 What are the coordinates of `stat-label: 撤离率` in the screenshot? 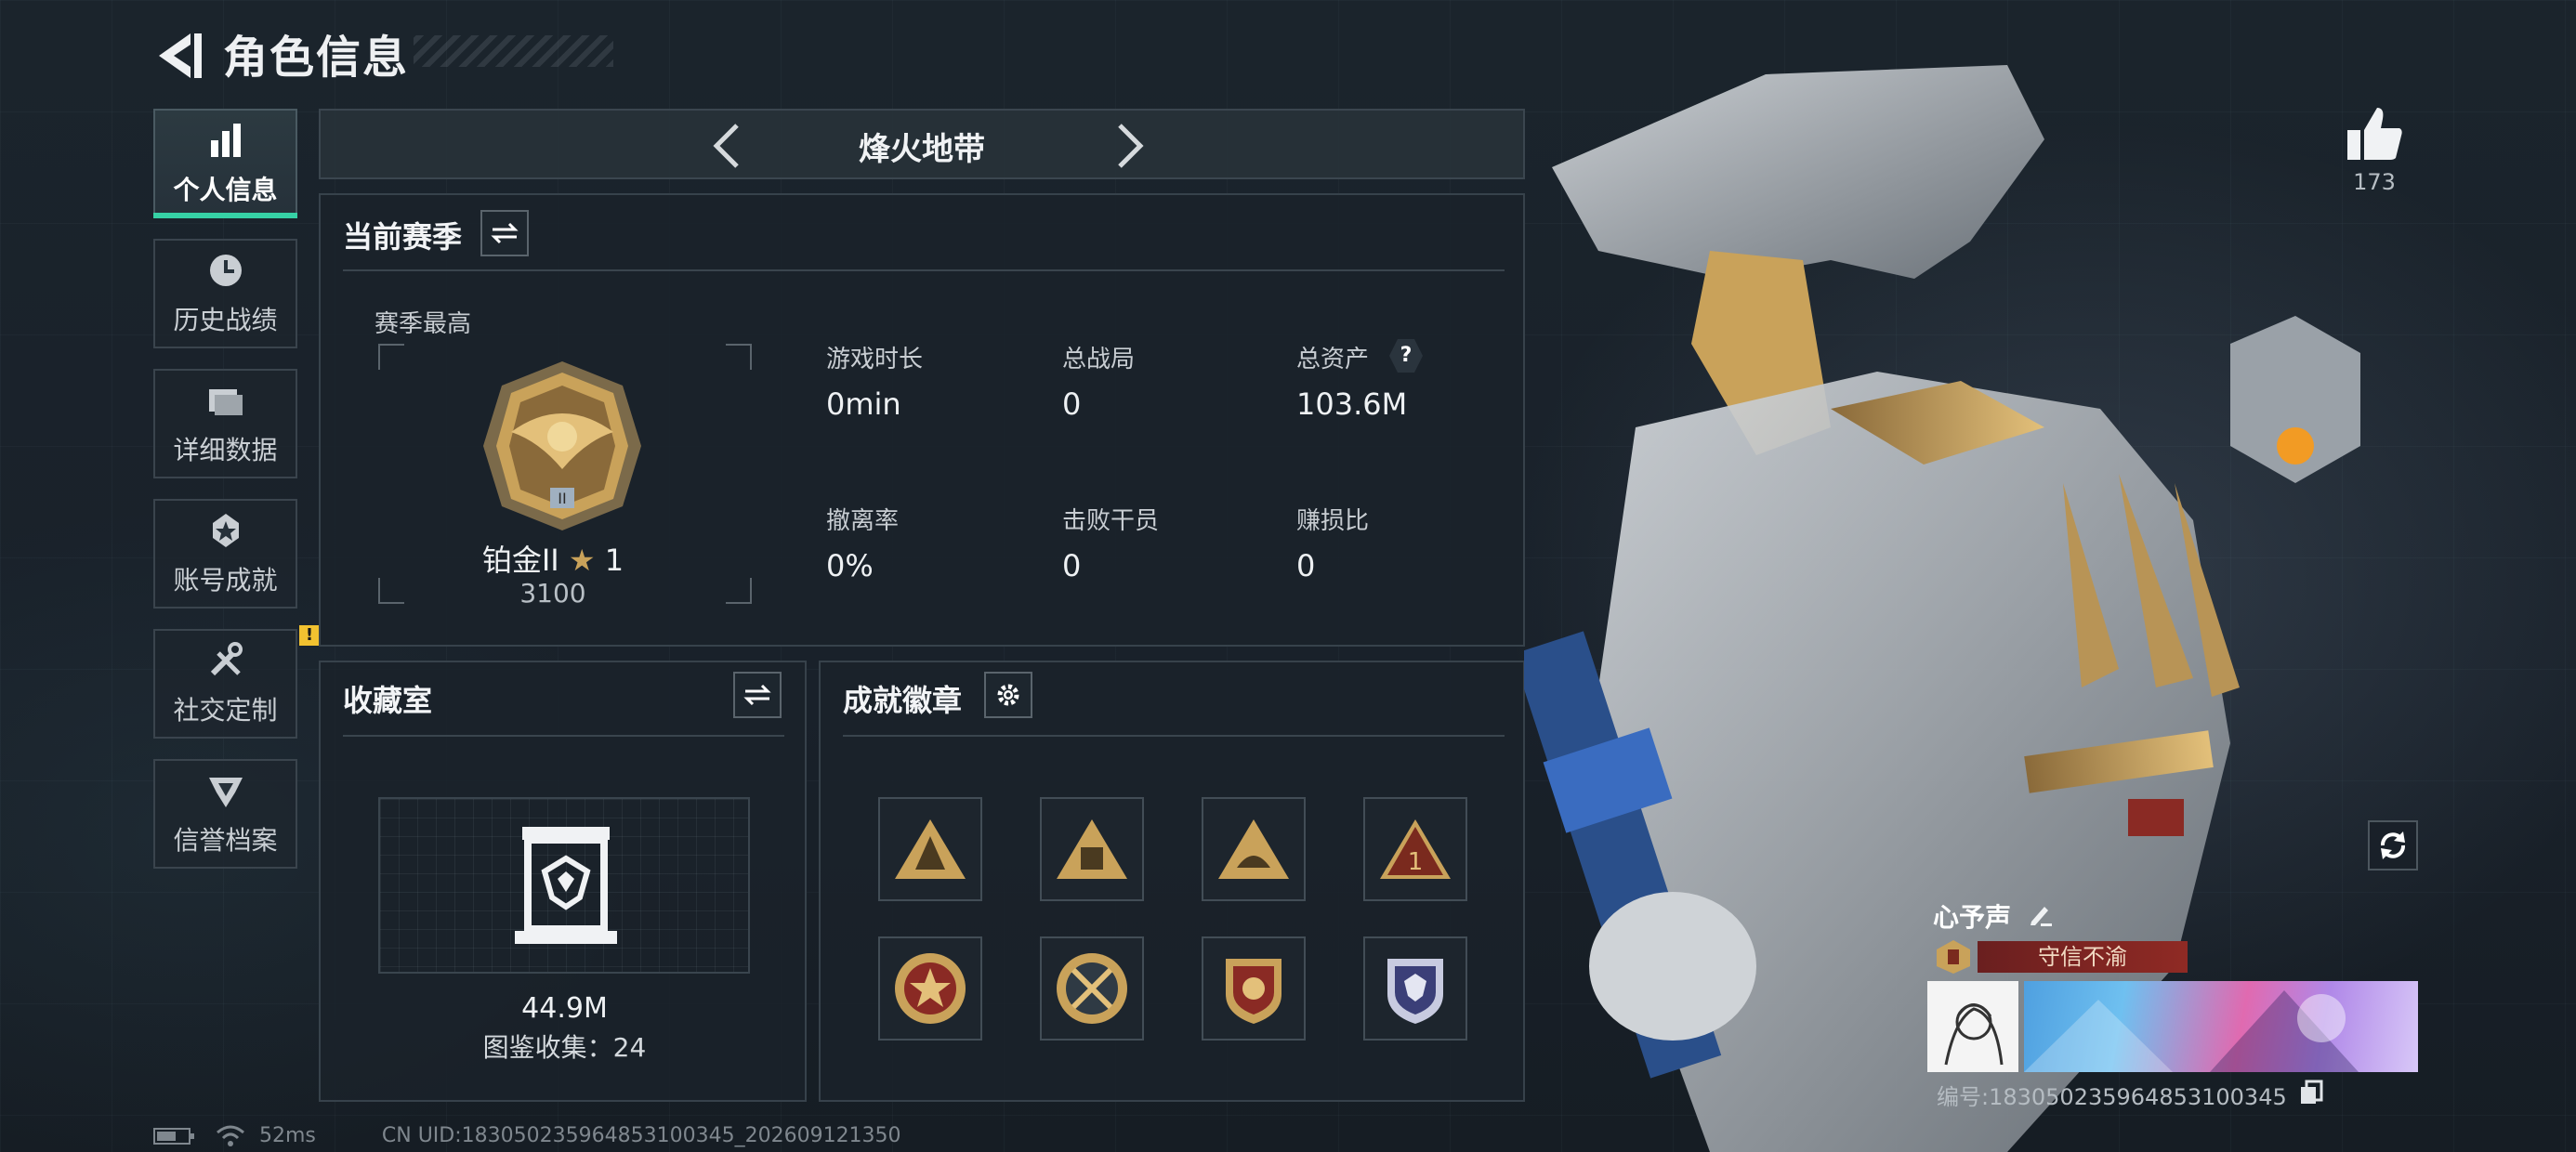 It's located at (863, 521).